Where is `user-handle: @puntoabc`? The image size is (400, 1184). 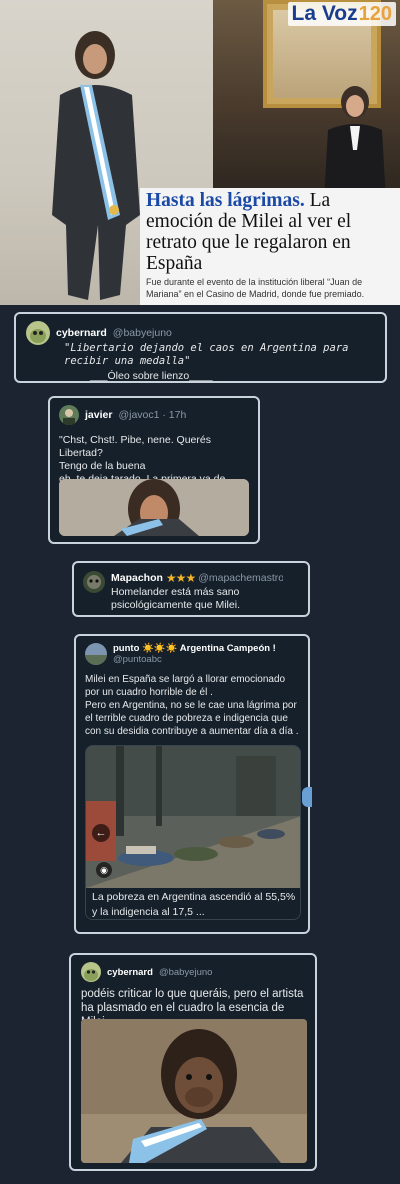
user-handle: @puntoabc is located at coordinates (194, 659).